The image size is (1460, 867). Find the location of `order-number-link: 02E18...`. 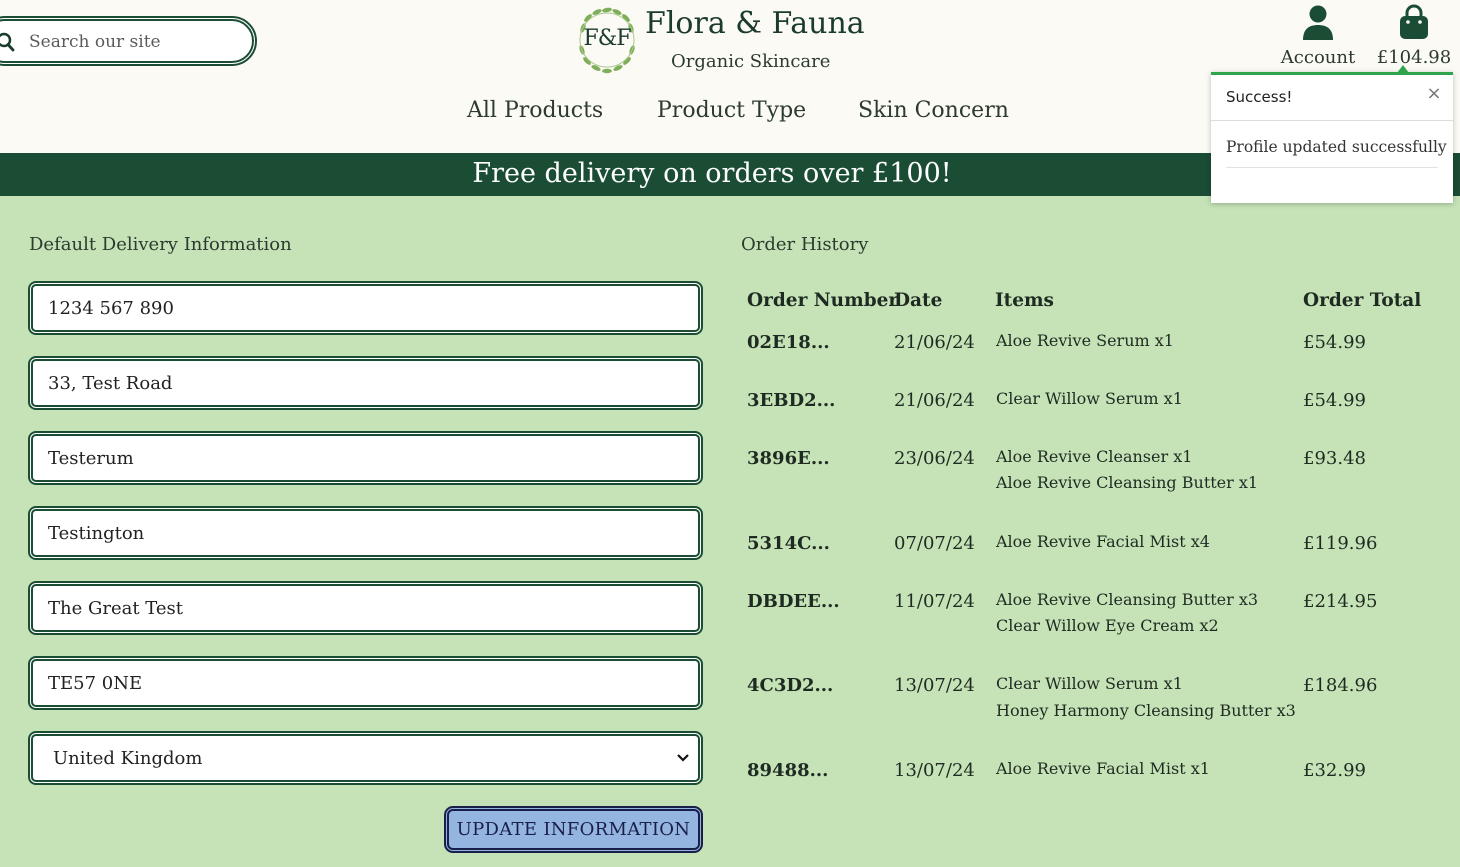

order-number-link: 02E18... is located at coordinates (788, 342).